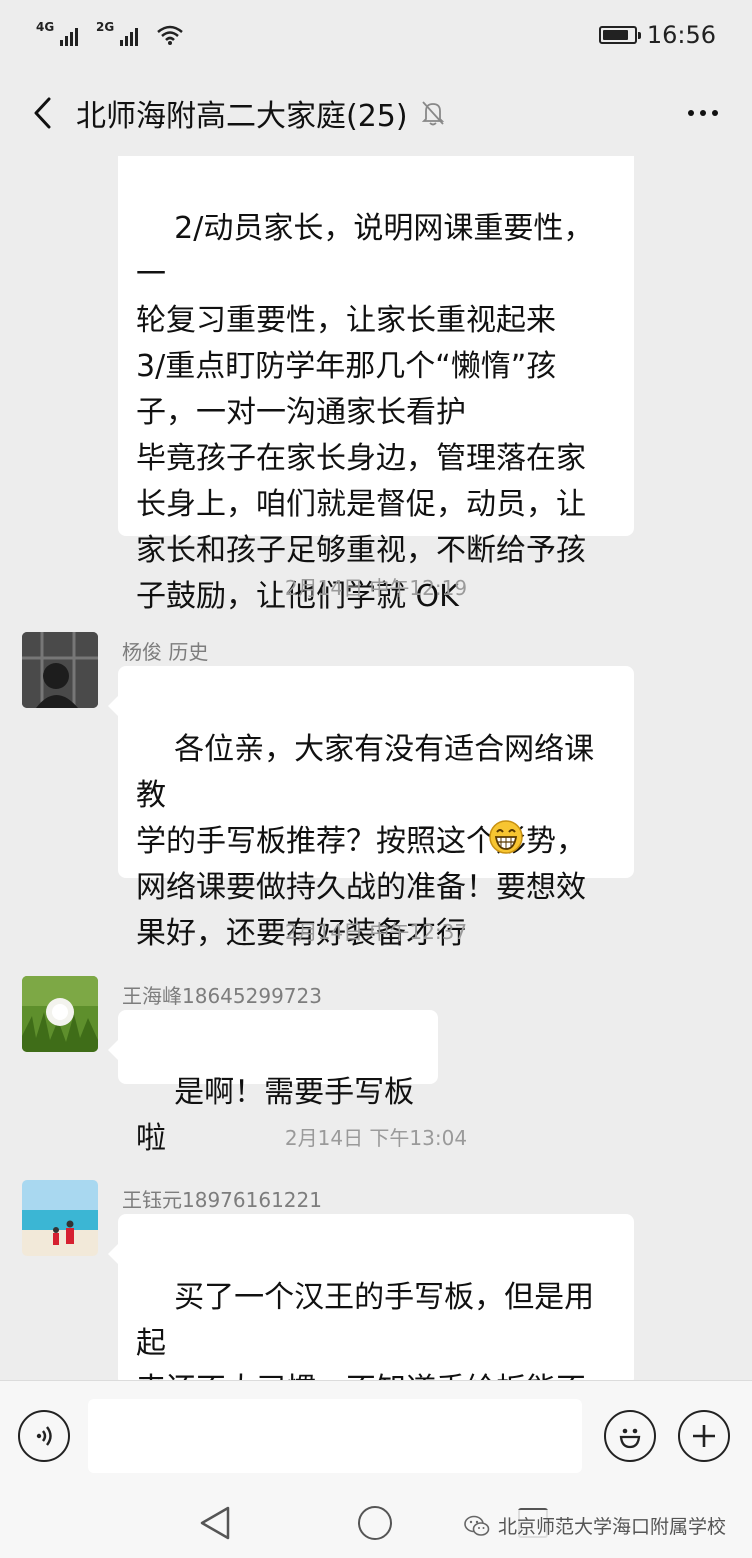 The width and height of the screenshot is (752, 1558). I want to click on voice-button, so click(44, 1435).